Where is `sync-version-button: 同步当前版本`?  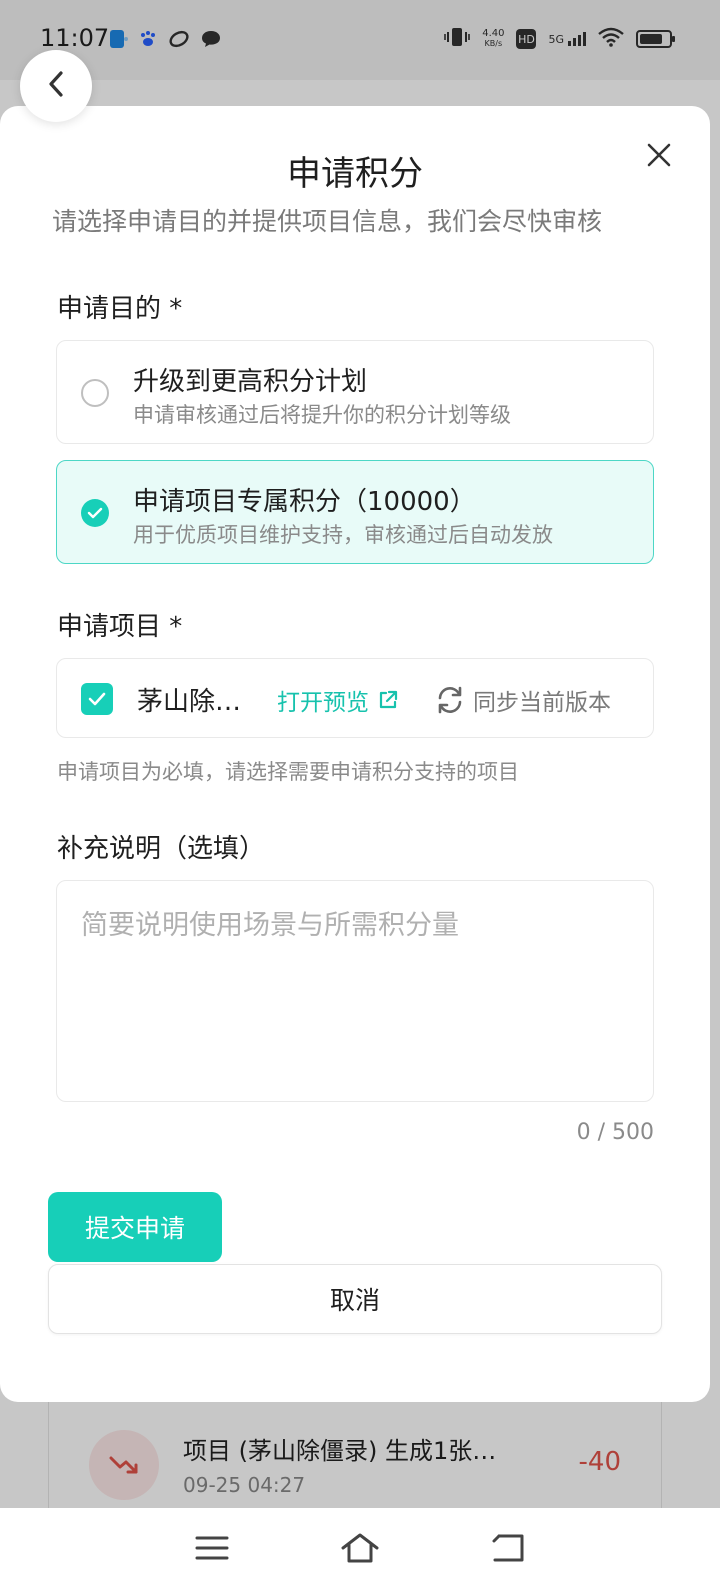
sync-version-button: 同步当前版本 is located at coordinates (523, 700).